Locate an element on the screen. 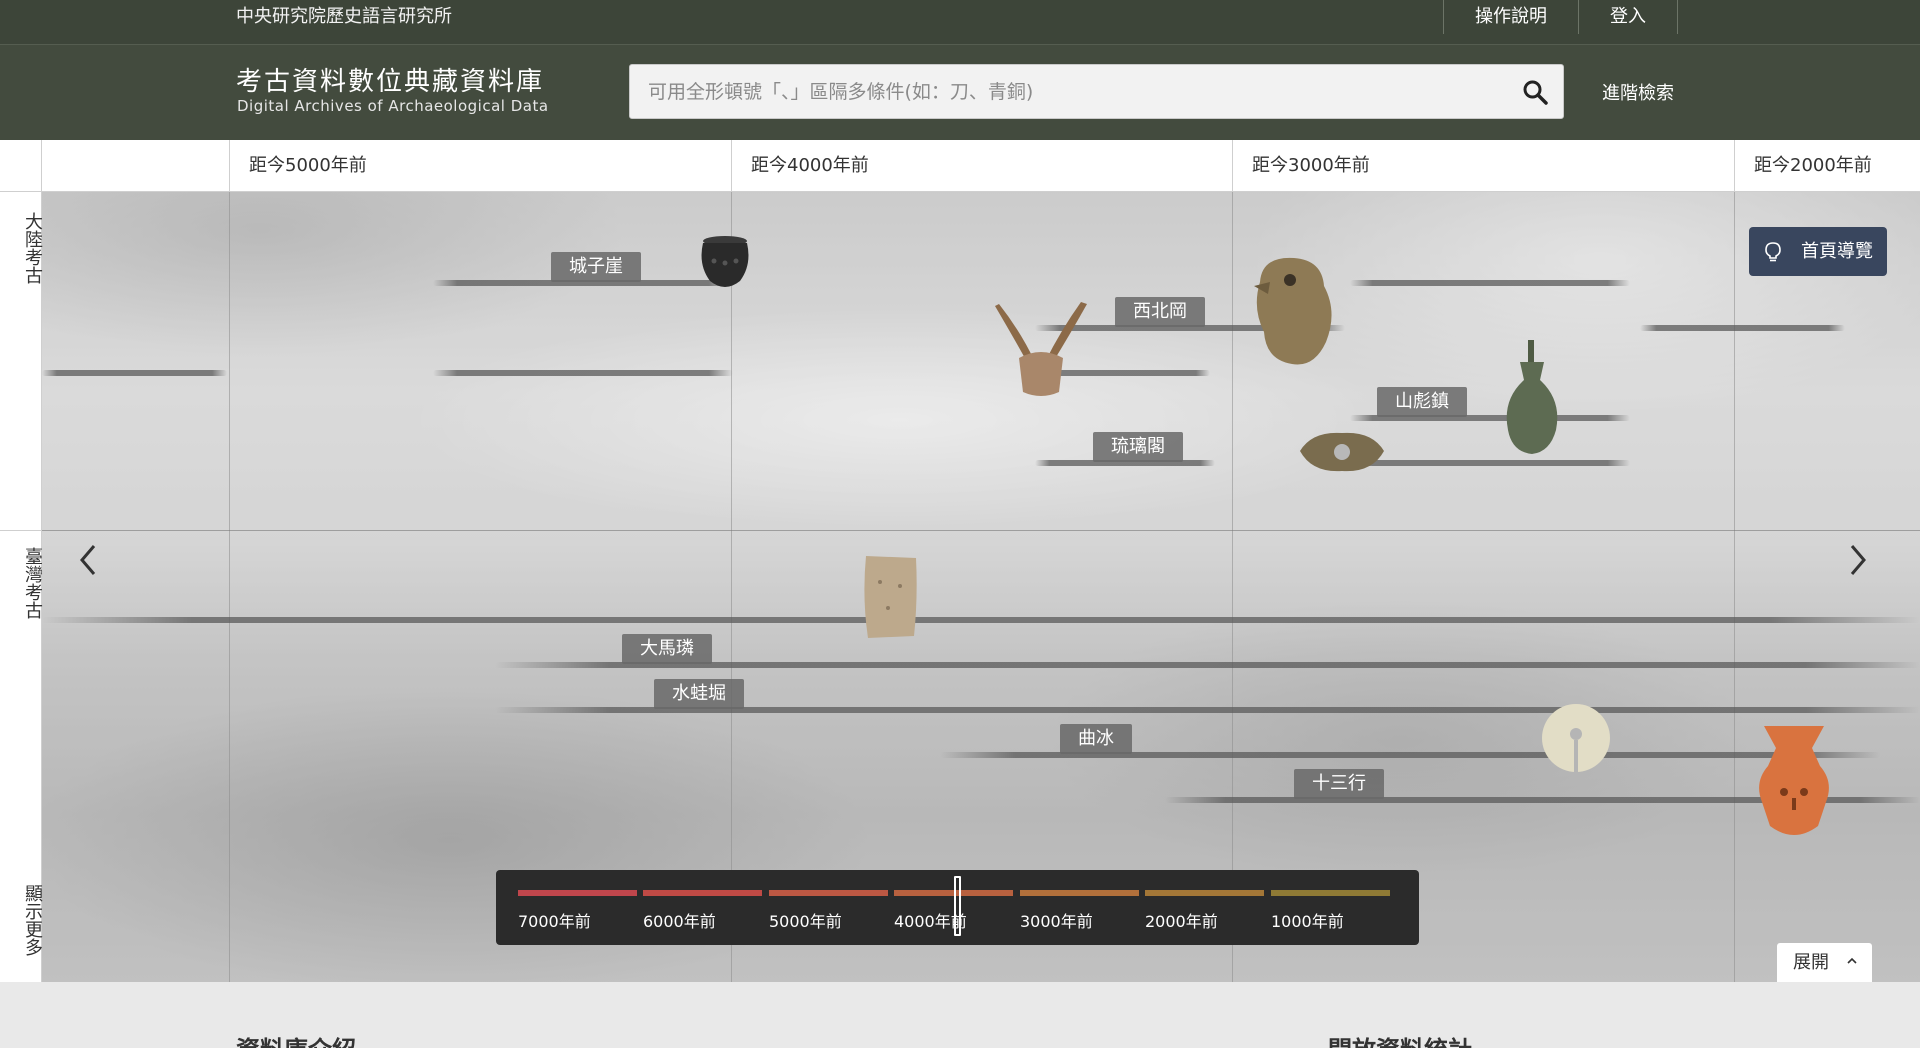  chevron-up-icon is located at coordinates (1852, 960).